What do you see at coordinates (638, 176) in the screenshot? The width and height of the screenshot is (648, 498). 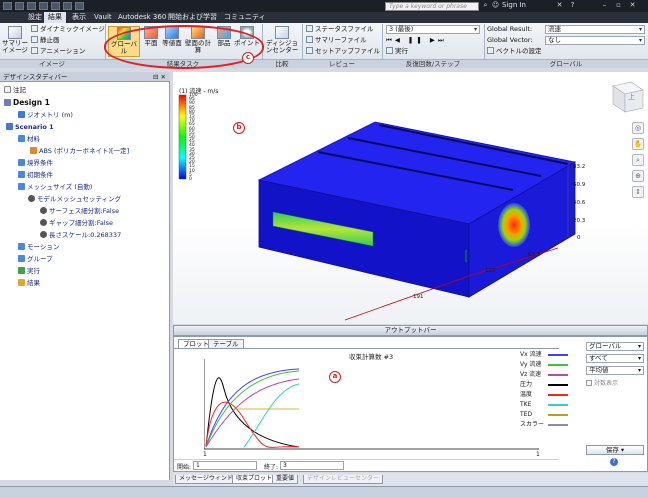 I see `zoom-window-icon: ⊕` at bounding box center [638, 176].